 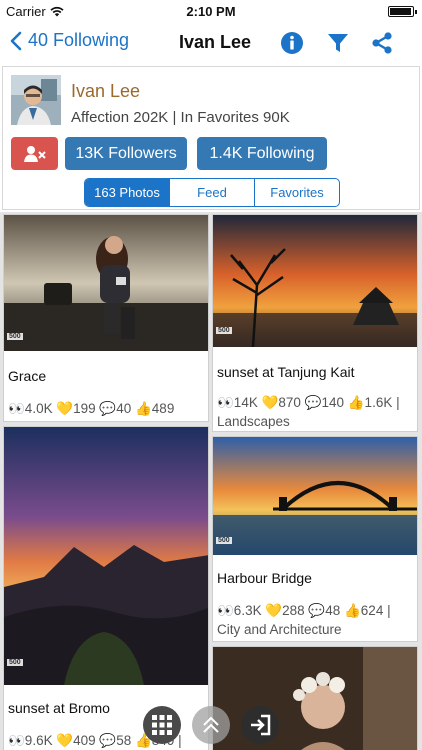 What do you see at coordinates (36, 100) in the screenshot?
I see `avatar` at bounding box center [36, 100].